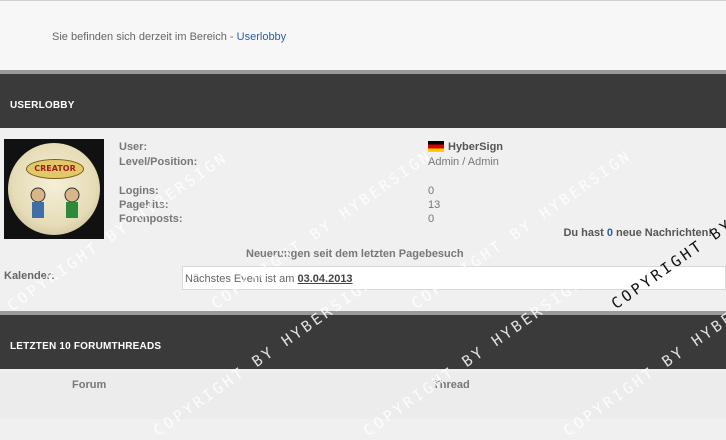  I want to click on label-user: User:, so click(133, 147).